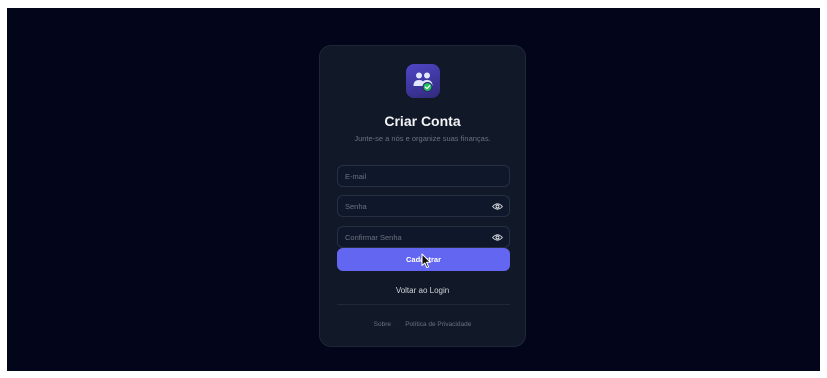 This screenshot has height=378, width=827. Describe the element at coordinates (422, 121) in the screenshot. I see `page-title: Criar Conta` at that location.